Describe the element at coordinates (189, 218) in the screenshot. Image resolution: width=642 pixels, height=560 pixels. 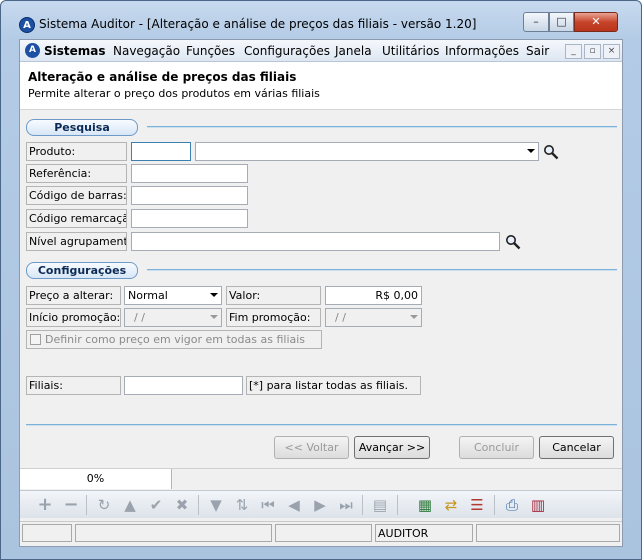
I see `remarcacao-input` at that location.